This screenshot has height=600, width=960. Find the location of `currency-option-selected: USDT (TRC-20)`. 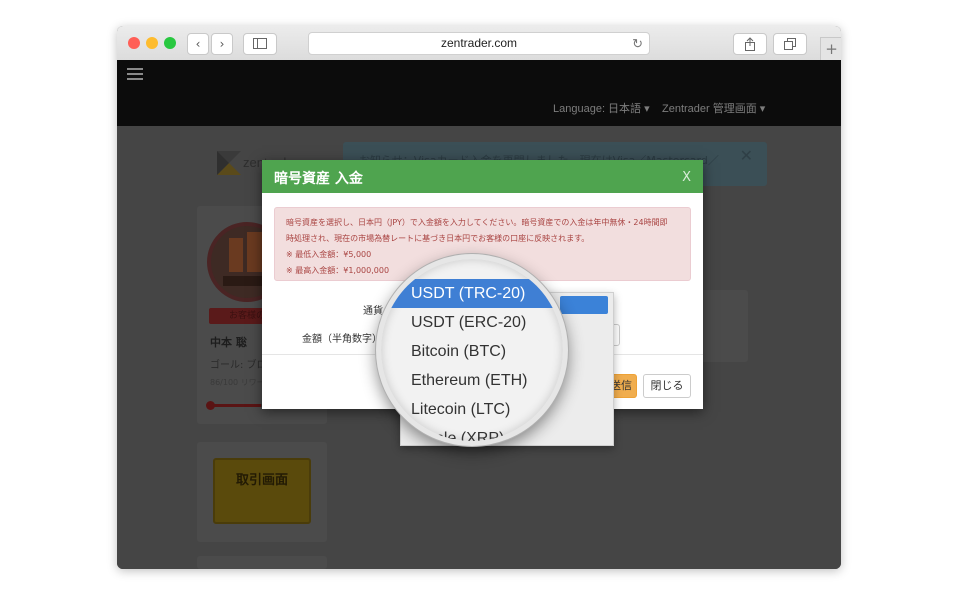

currency-option-selected: USDT (TRC-20) is located at coordinates (472, 293).